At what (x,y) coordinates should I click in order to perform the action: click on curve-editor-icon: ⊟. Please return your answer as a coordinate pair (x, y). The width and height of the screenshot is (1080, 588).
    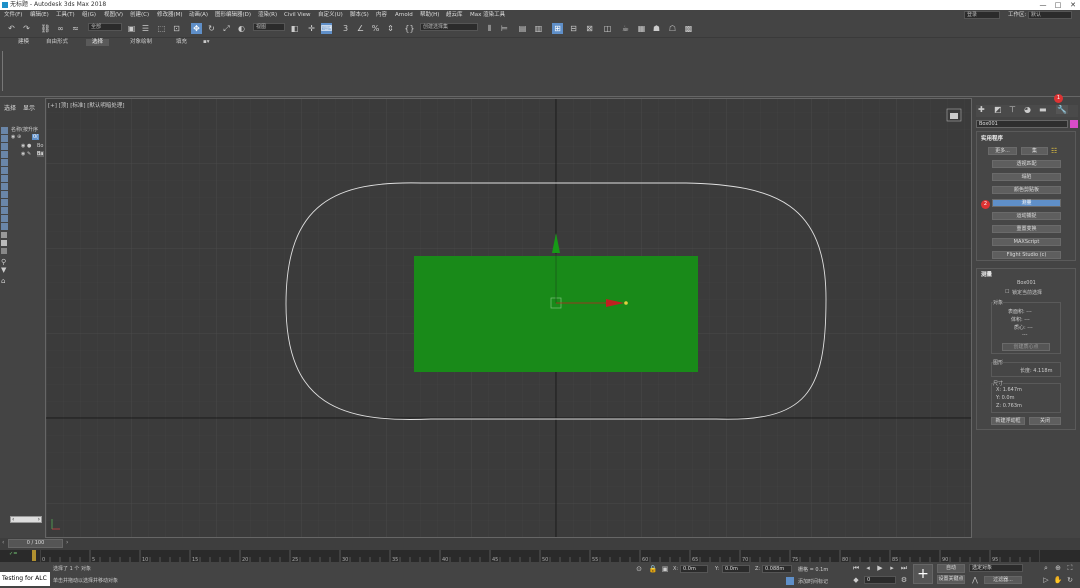
    Looking at the image, I should click on (573, 28).